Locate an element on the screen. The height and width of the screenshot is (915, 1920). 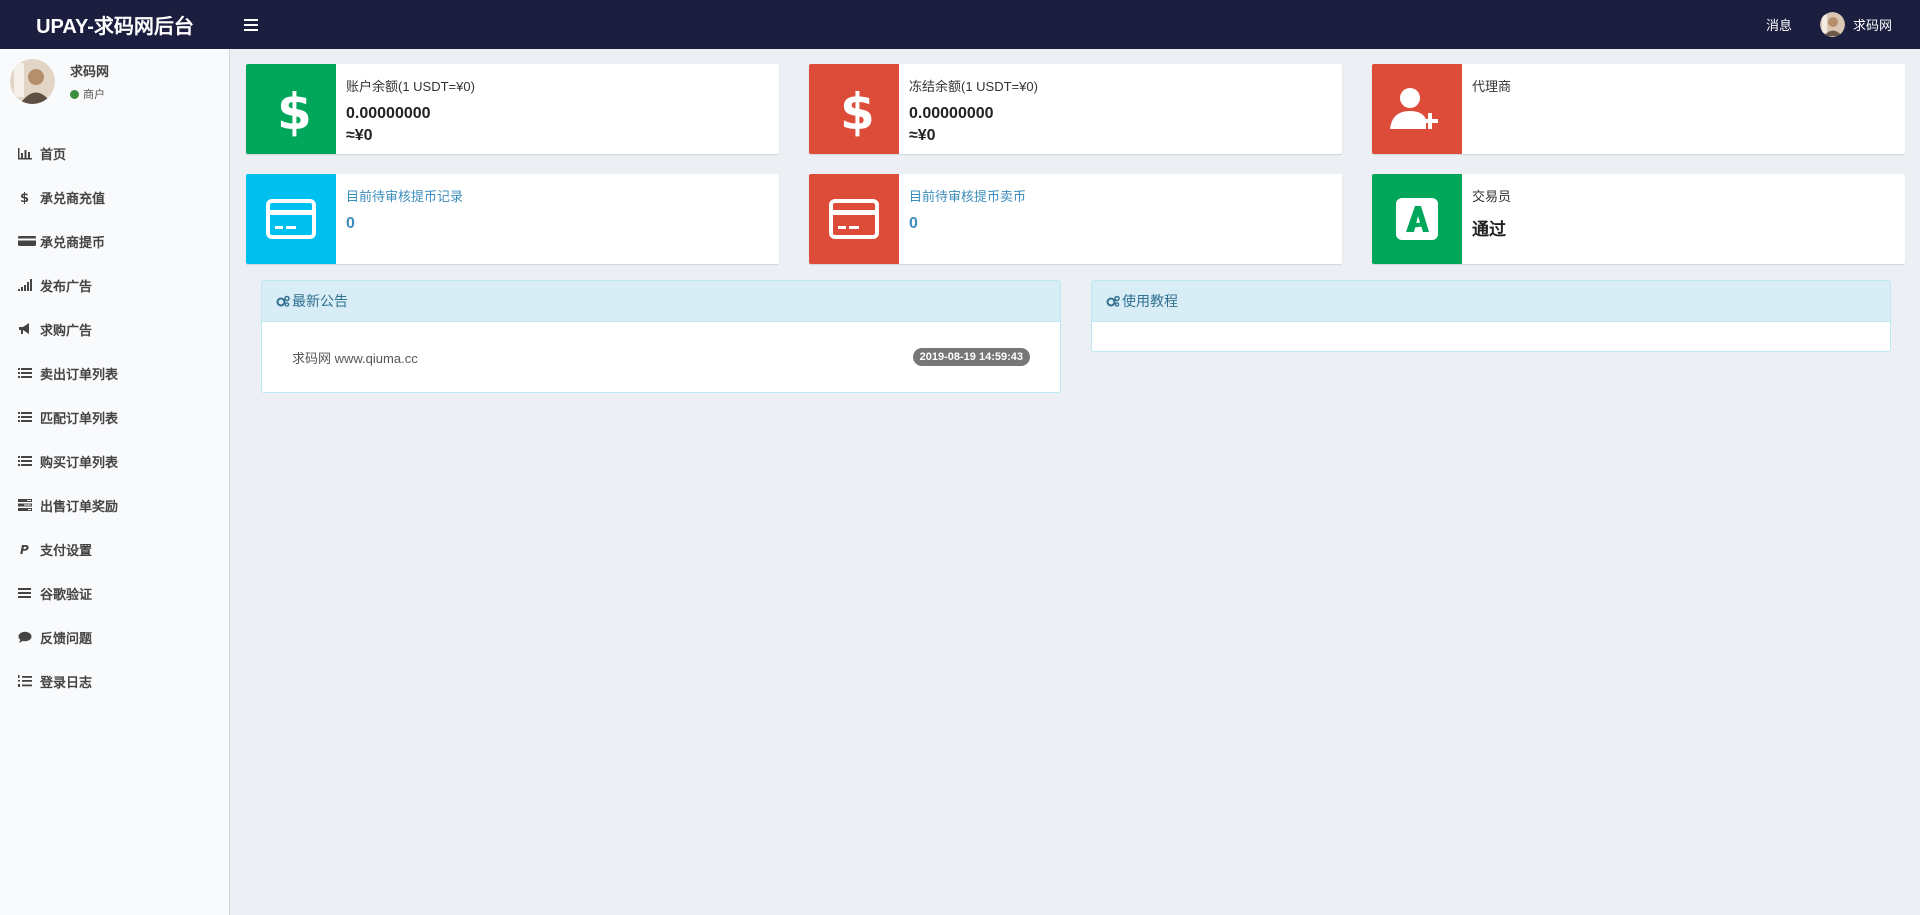
frozen-box: $ 冻结余额(1 USDT=¥0) 0.00000000 ≈¥0 is located at coordinates (1075, 109).